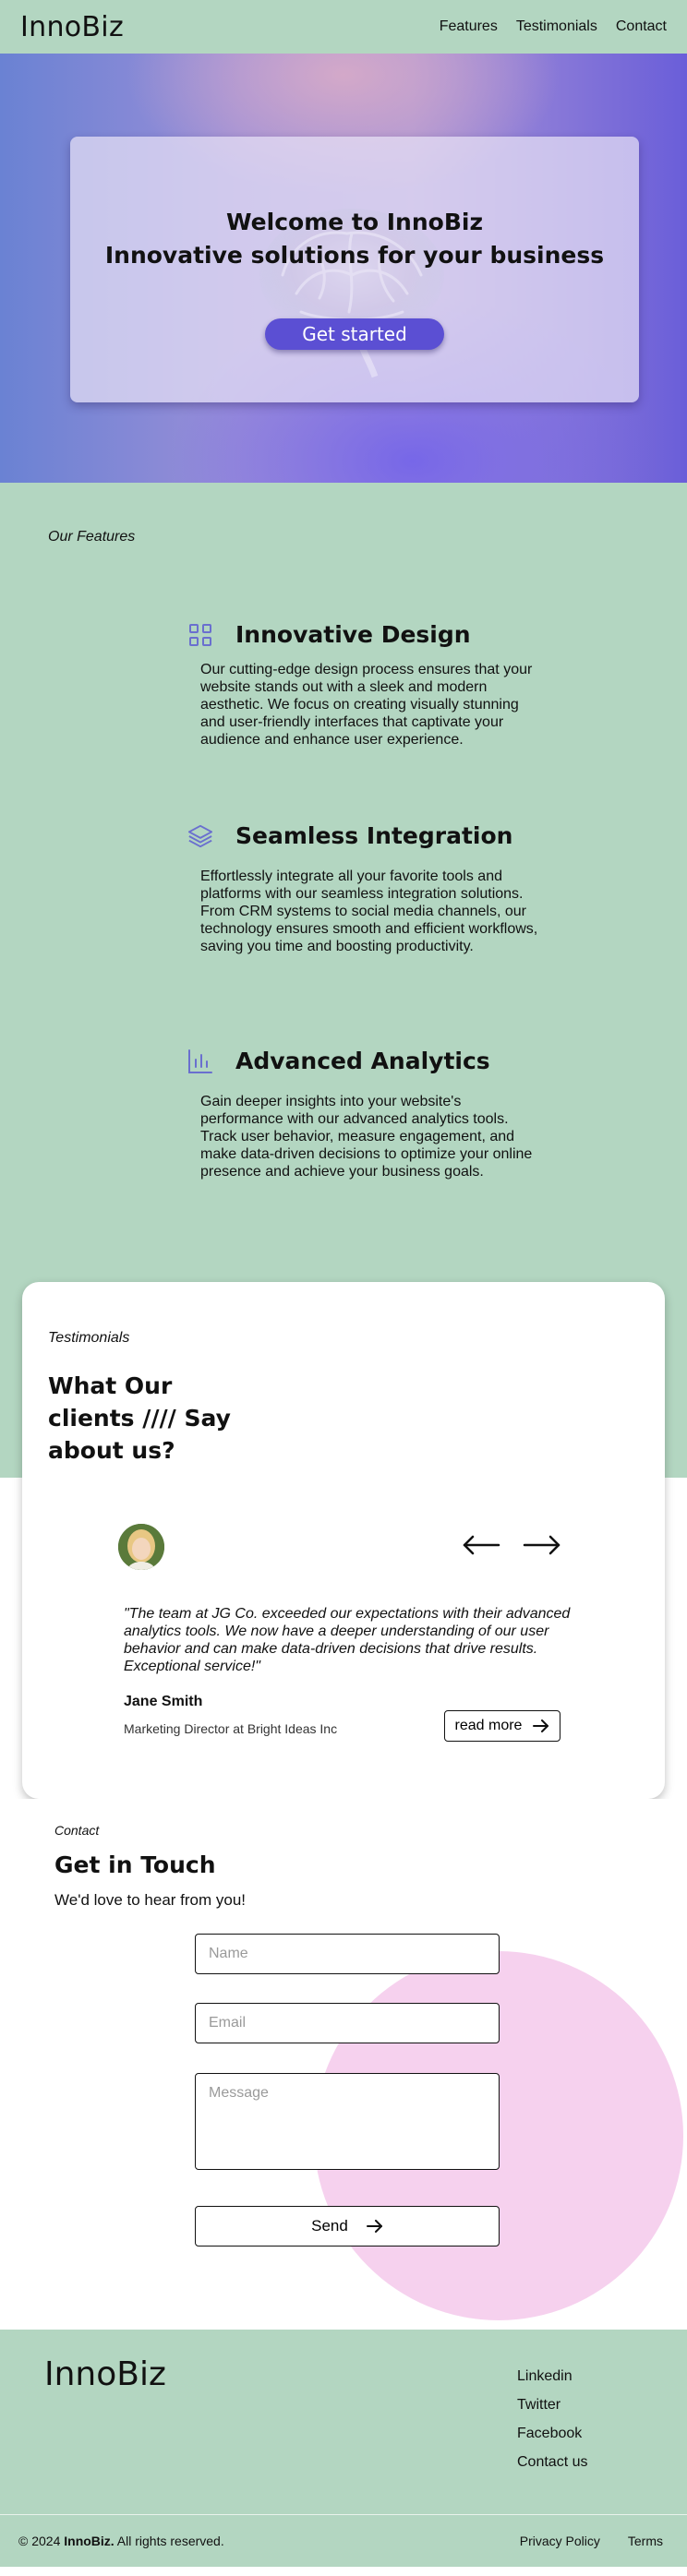  Describe the element at coordinates (542, 1545) in the screenshot. I see `next-arrow-icon` at that location.